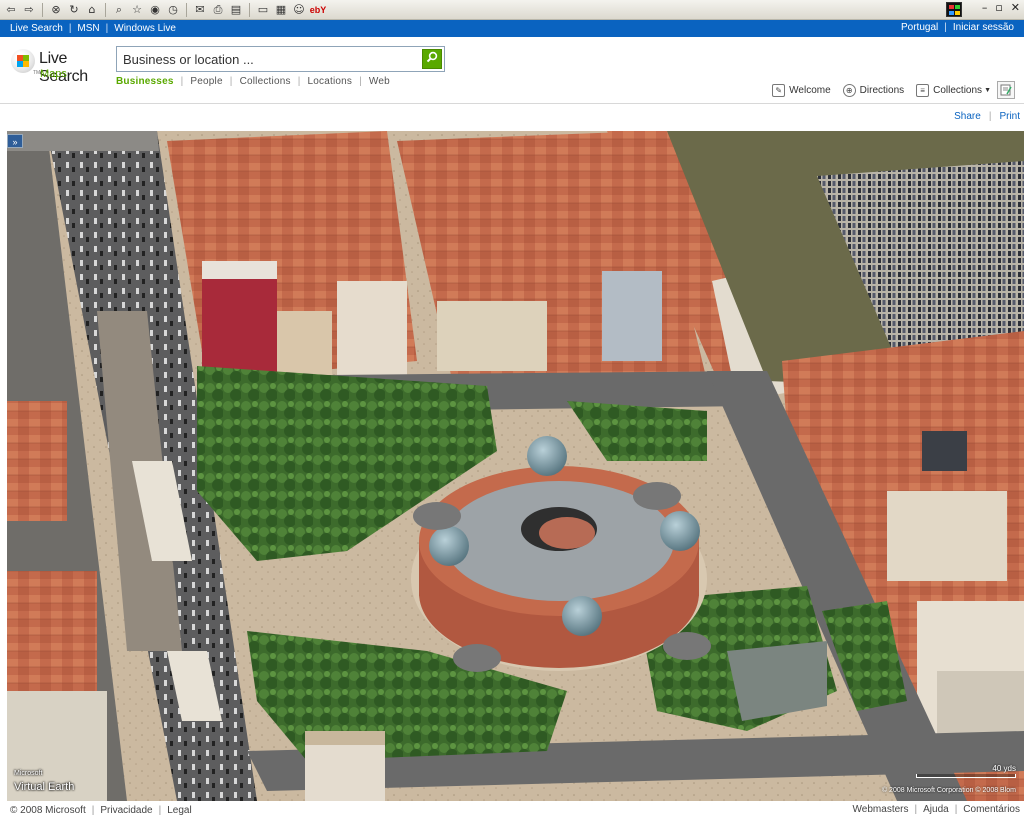 The height and width of the screenshot is (819, 1024). Describe the element at coordinates (779, 90) in the screenshot. I see `welcome-icon: ✎` at that location.